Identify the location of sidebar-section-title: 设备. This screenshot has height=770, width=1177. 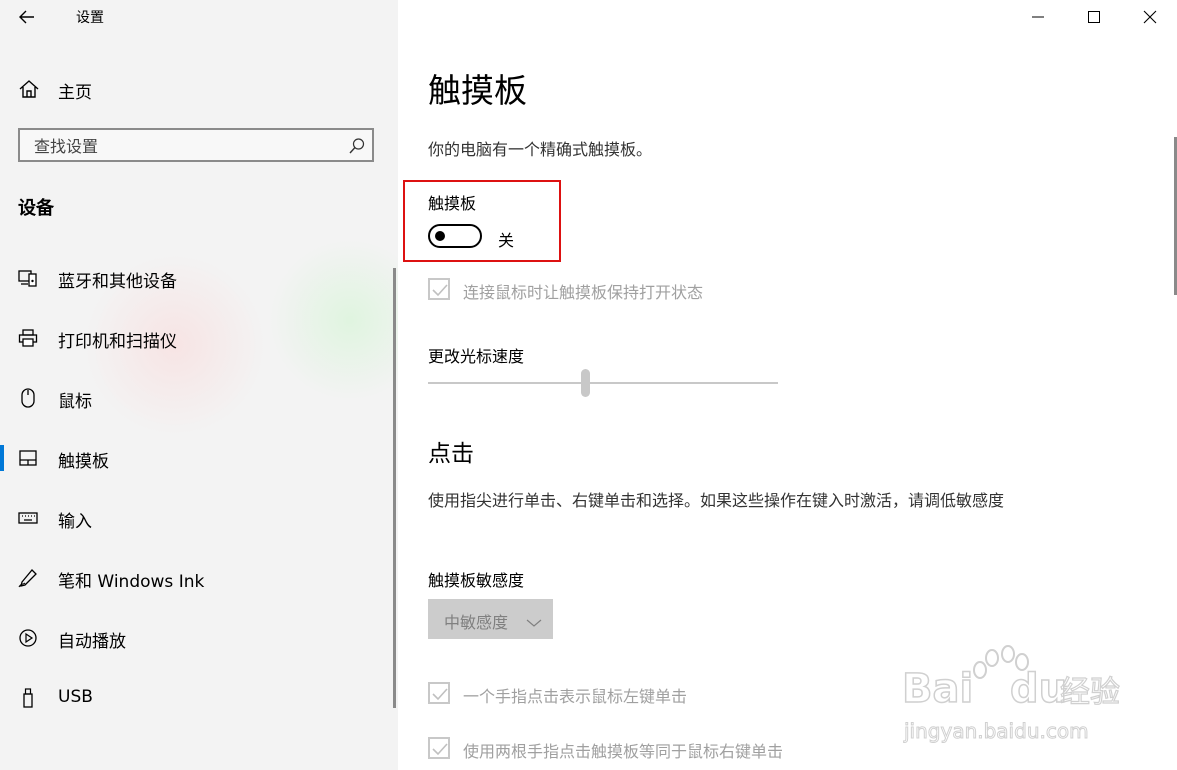
(36, 208).